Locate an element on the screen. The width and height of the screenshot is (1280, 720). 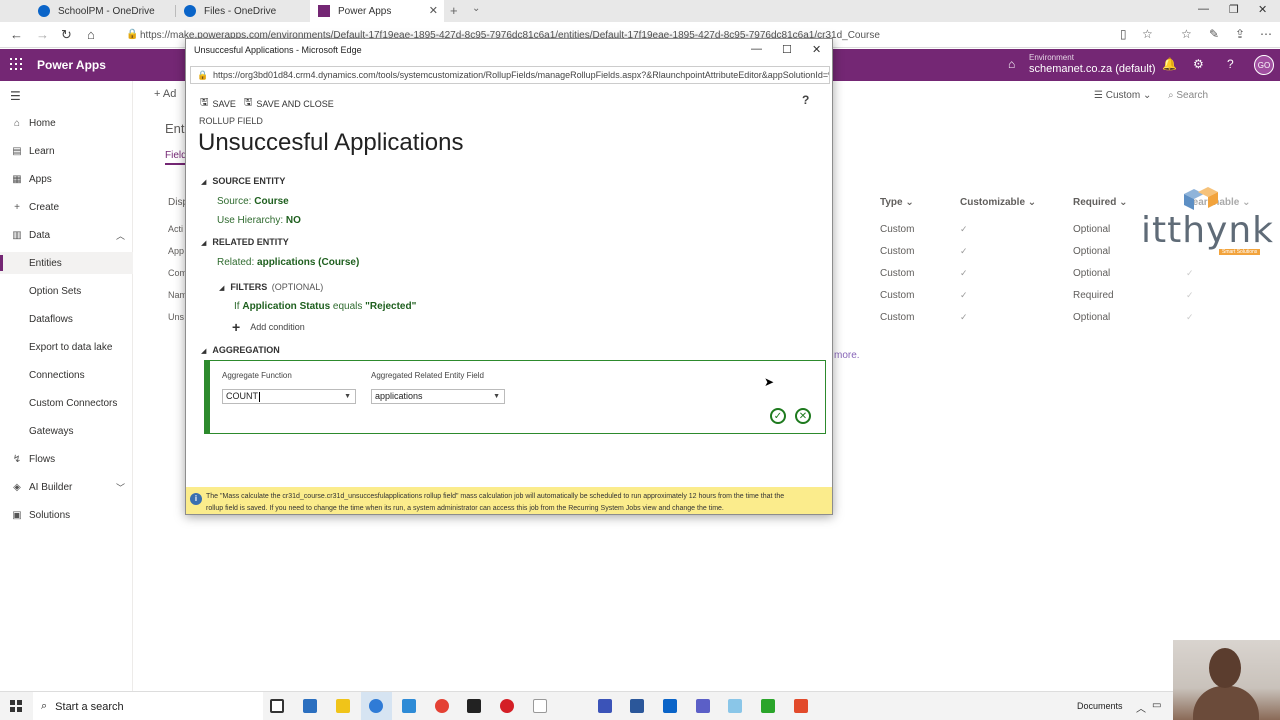
environment-picker: schemanet.co.za (default) is located at coordinates (1092, 69).